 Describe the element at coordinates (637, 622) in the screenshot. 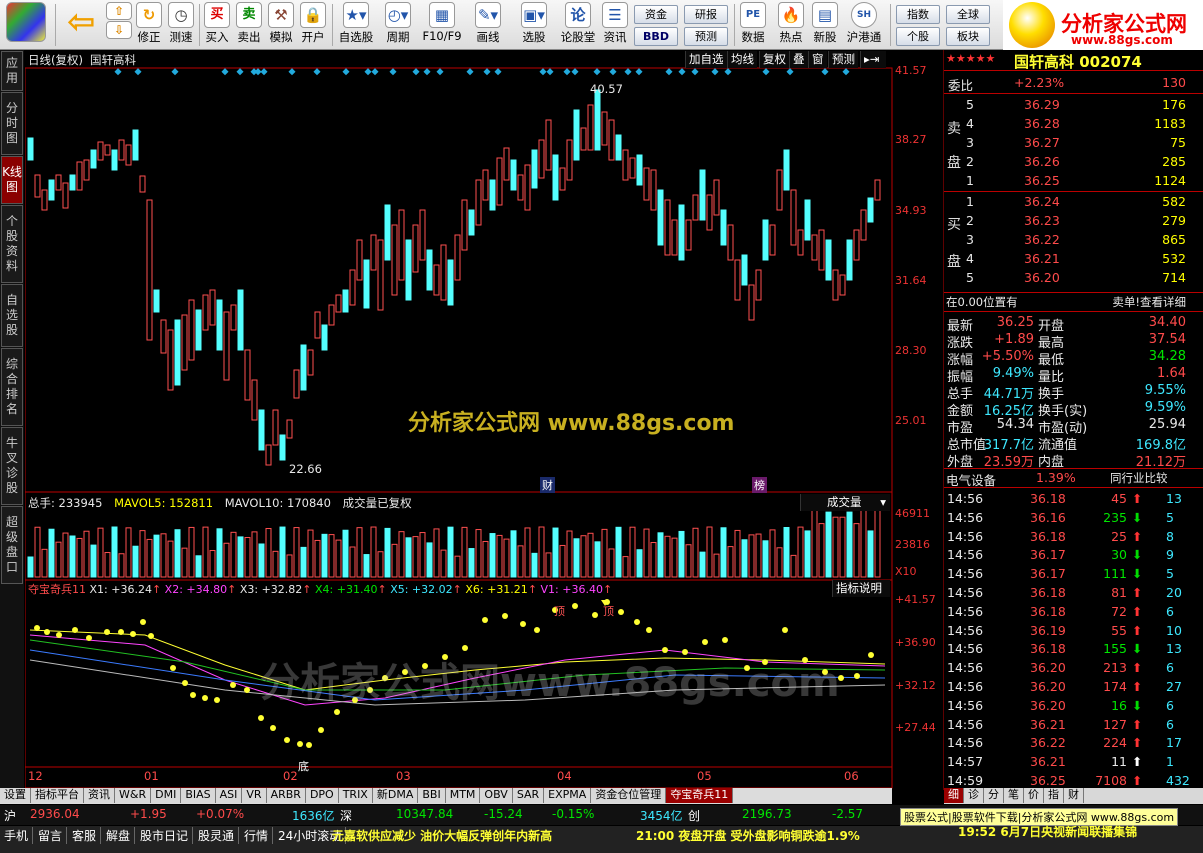

I see `indicator-dot` at that location.